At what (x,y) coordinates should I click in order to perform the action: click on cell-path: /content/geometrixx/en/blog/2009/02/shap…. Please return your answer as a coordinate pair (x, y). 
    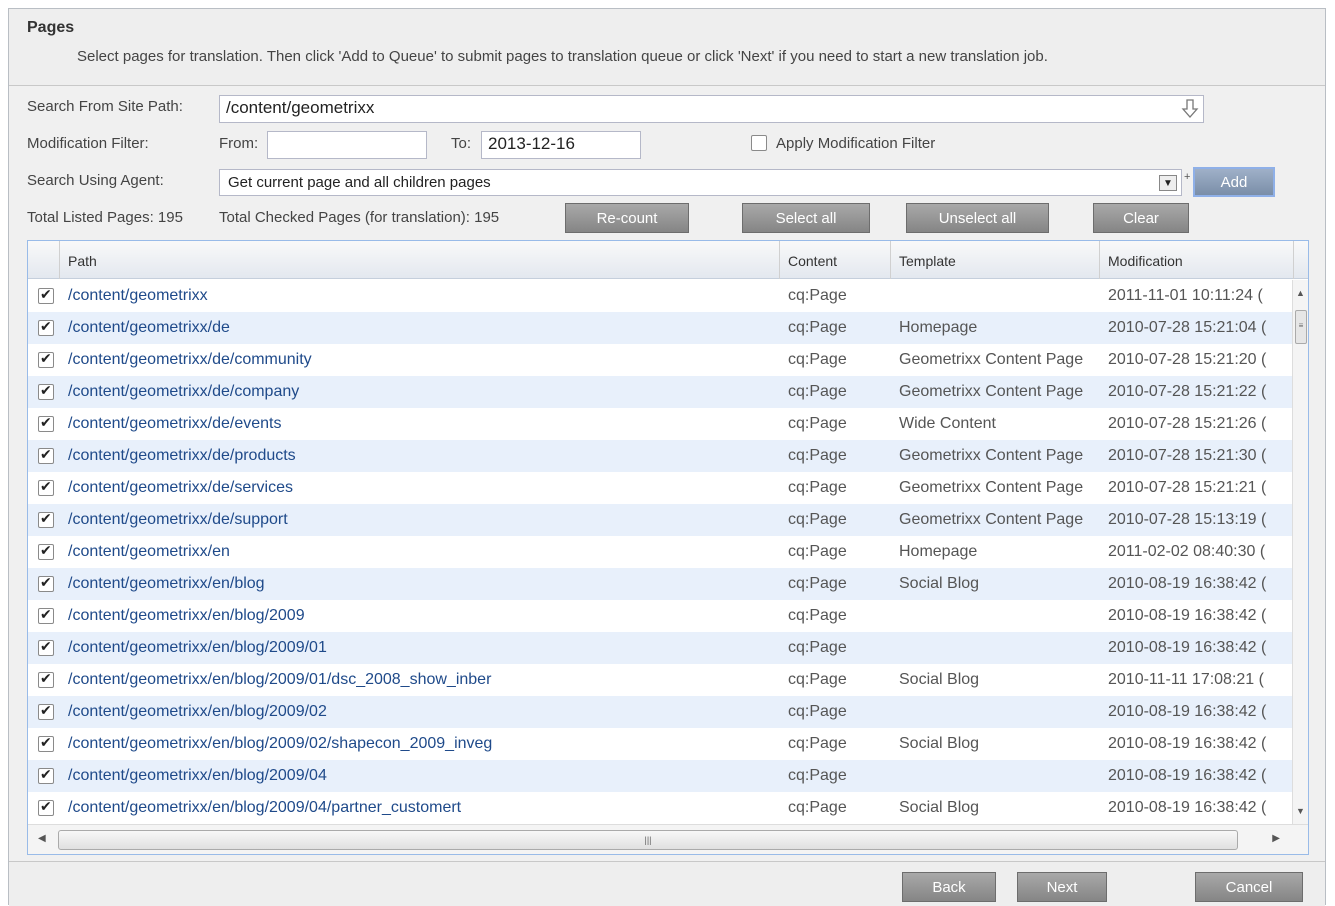
    Looking at the image, I should click on (418, 744).